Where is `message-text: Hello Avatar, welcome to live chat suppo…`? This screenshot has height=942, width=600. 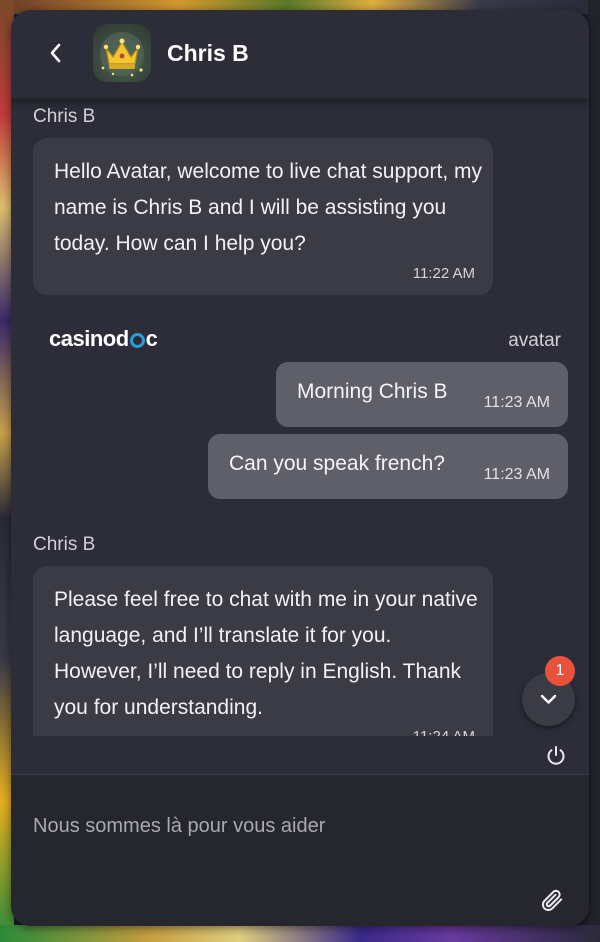 message-text: Hello Avatar, welcome to live chat suppo… is located at coordinates (268, 207).